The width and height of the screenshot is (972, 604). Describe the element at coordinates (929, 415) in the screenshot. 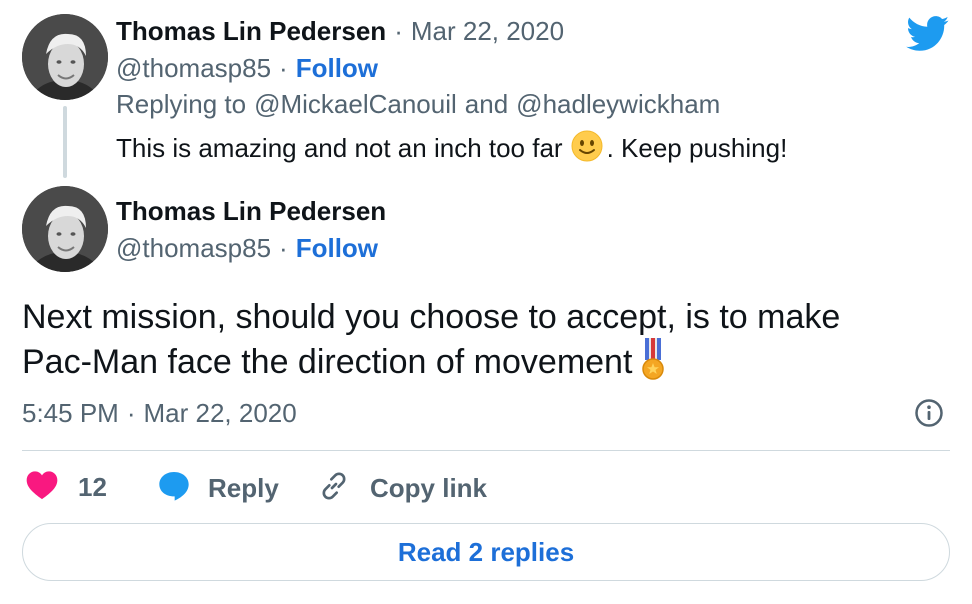

I see `info-icon` at that location.